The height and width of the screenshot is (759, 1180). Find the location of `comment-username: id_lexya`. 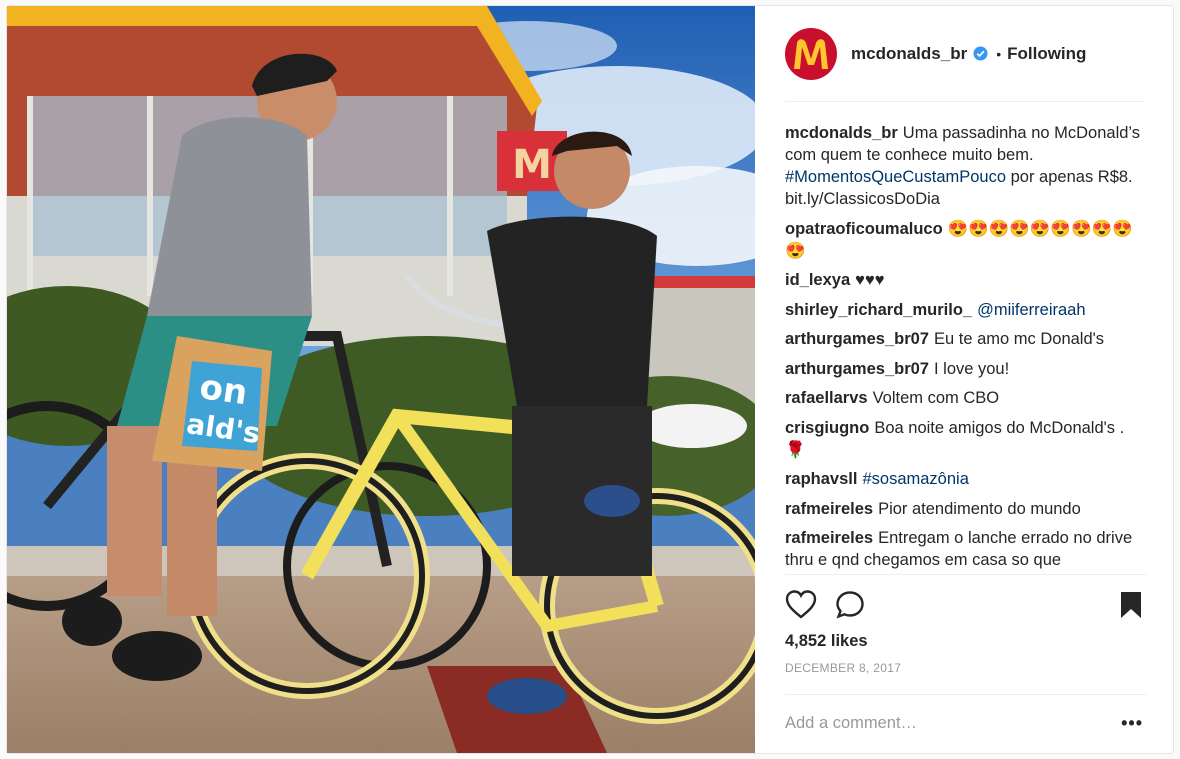

comment-username: id_lexya is located at coordinates (817, 280).